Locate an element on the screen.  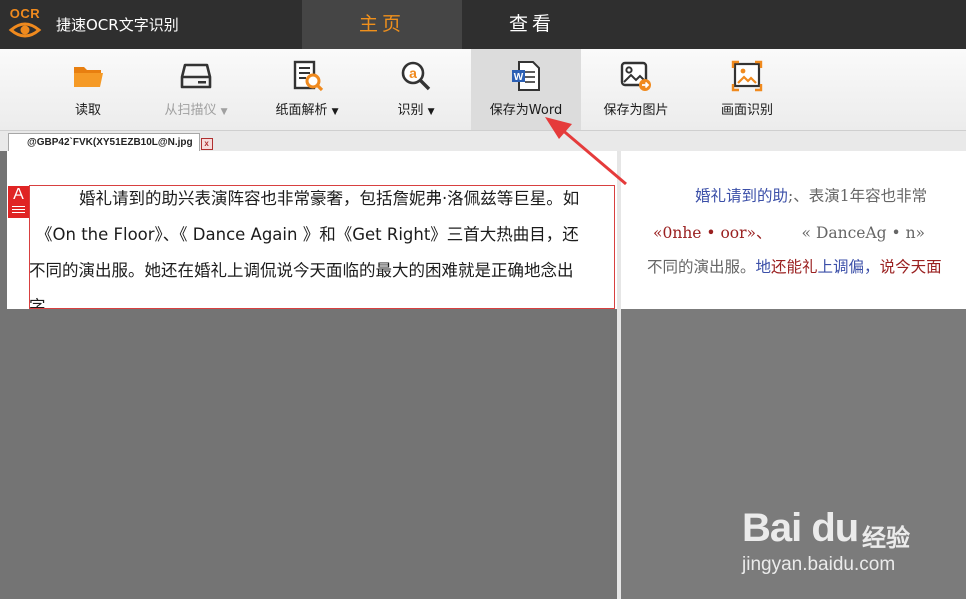
watermark-subtitle: 经验 is located at coordinates (886, 538).